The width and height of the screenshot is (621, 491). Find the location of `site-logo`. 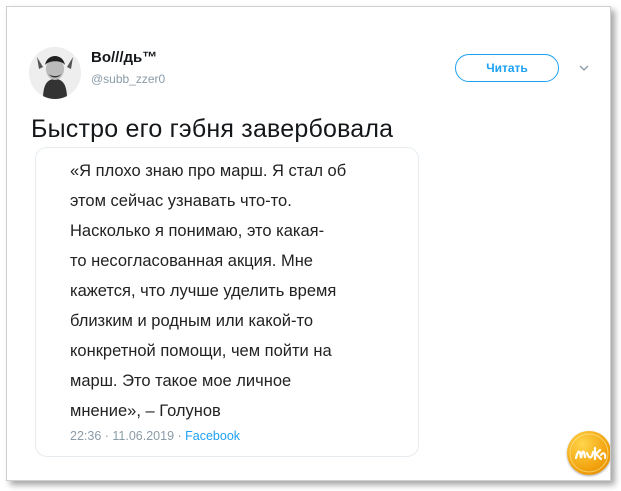

site-logo is located at coordinates (588, 453).